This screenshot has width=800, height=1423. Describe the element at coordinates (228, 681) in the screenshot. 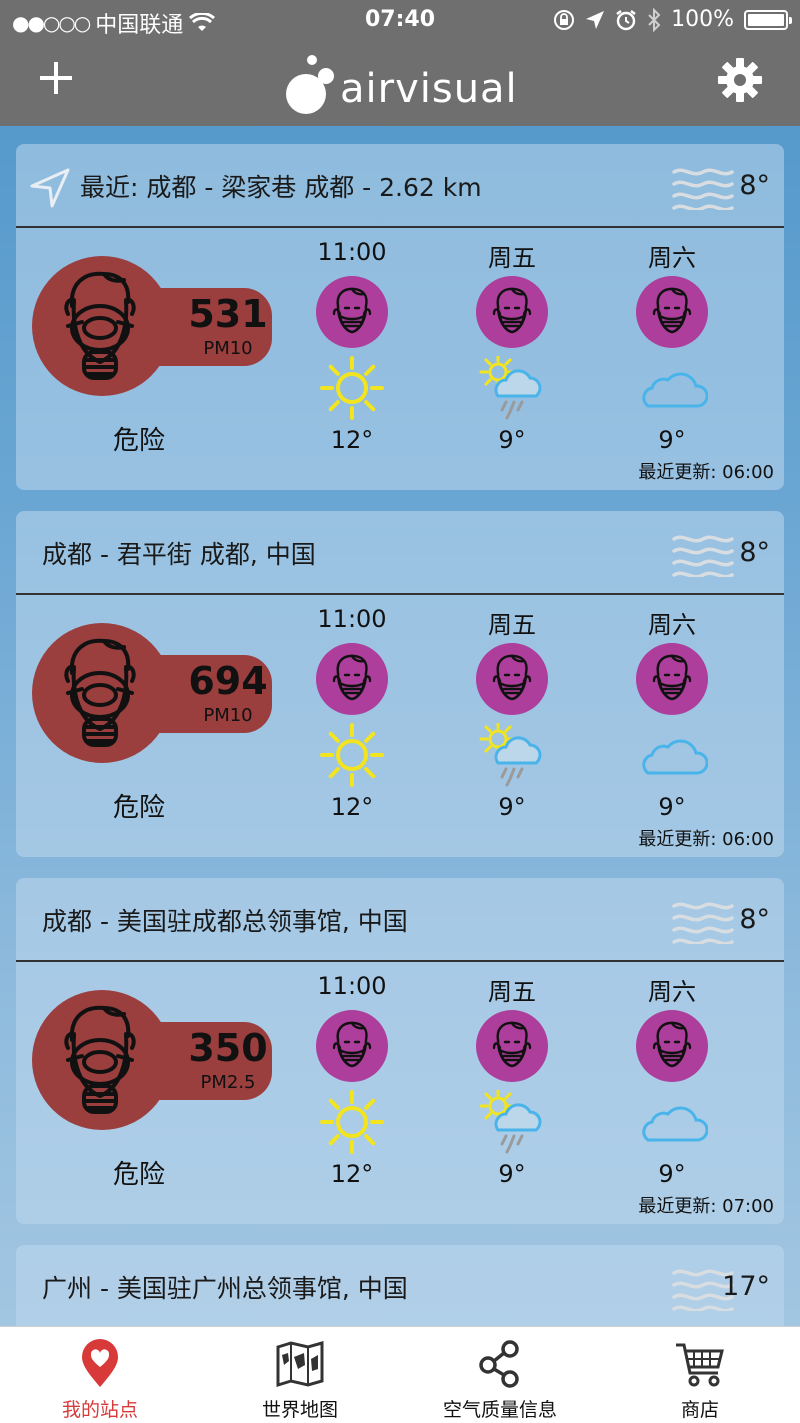

I see `aqi-value: 694` at that location.